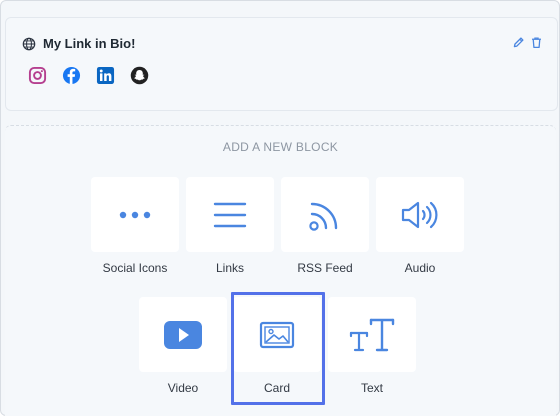  I want to click on block-tile-audio, so click(420, 214).